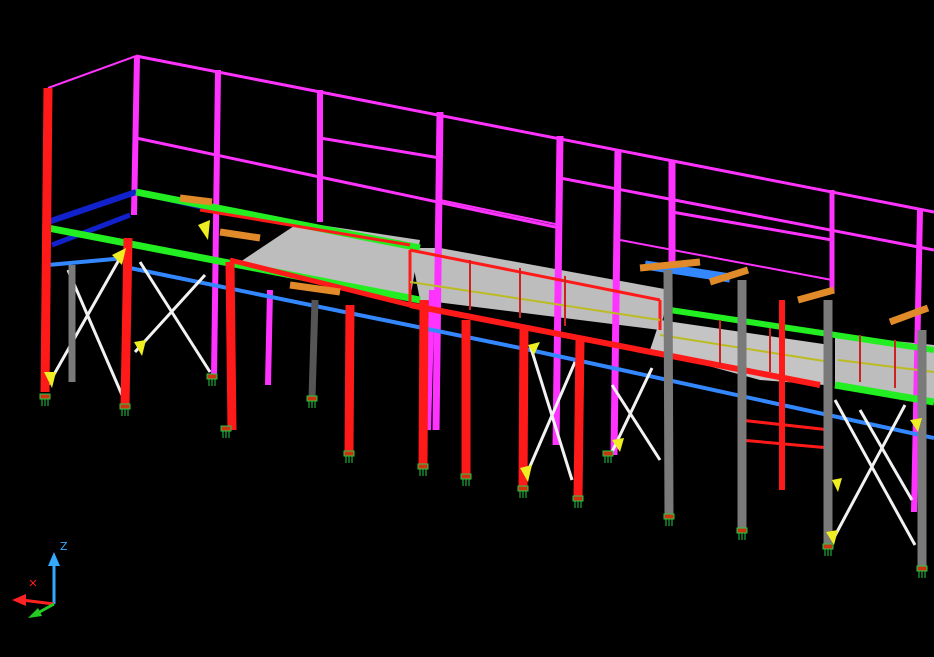 Image resolution: width=934 pixels, height=657 pixels. What do you see at coordinates (35, 613) in the screenshot?
I see `ucs-y-arrow` at bounding box center [35, 613].